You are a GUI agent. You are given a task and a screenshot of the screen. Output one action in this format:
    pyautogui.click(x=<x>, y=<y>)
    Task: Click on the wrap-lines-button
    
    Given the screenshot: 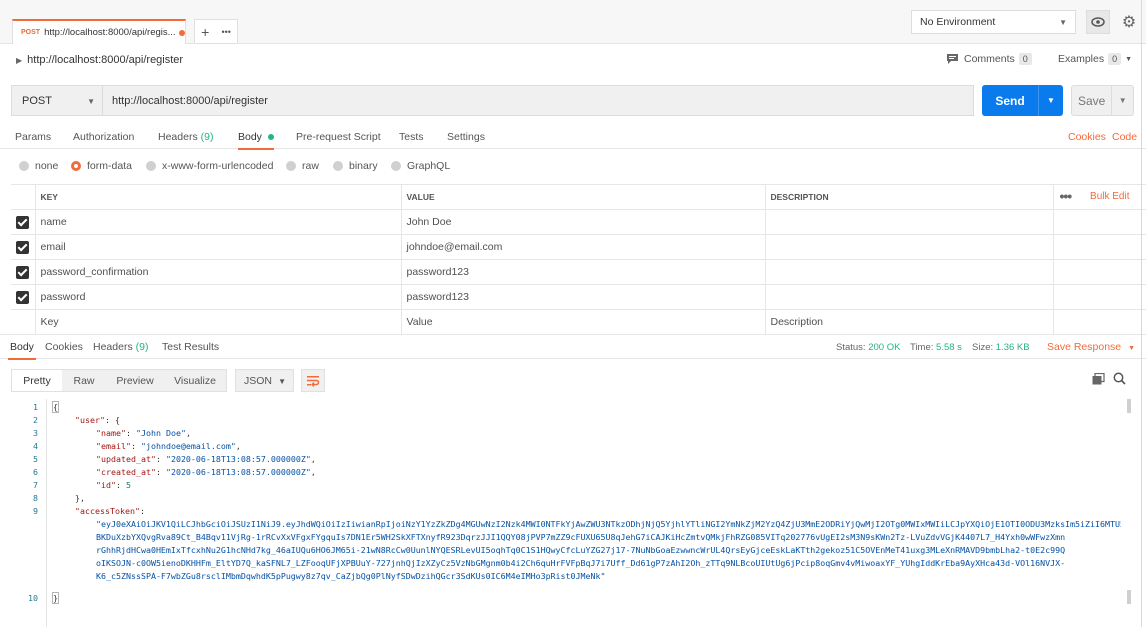 What is the action you would take?
    pyautogui.click(x=313, y=380)
    